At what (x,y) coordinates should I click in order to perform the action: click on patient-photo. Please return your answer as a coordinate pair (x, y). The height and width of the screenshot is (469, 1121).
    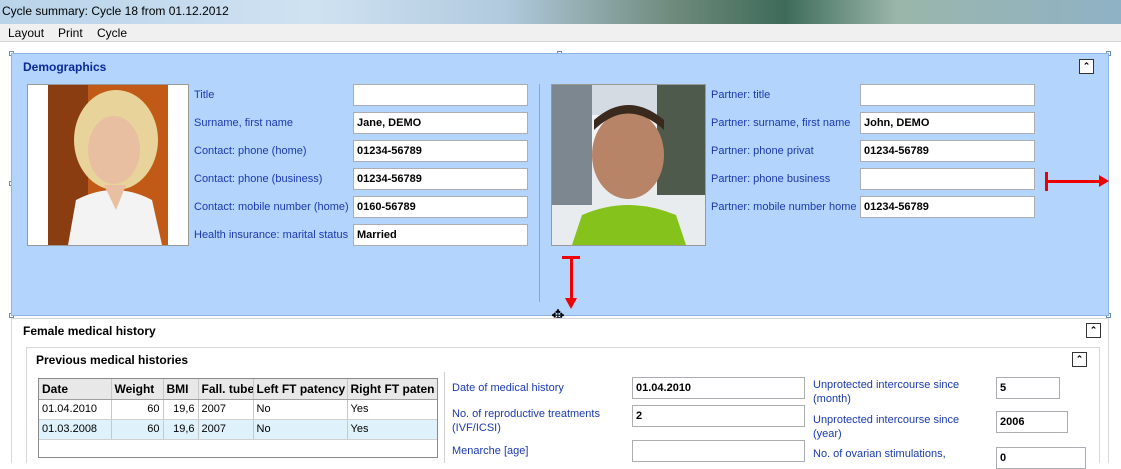
    Looking at the image, I should click on (108, 165).